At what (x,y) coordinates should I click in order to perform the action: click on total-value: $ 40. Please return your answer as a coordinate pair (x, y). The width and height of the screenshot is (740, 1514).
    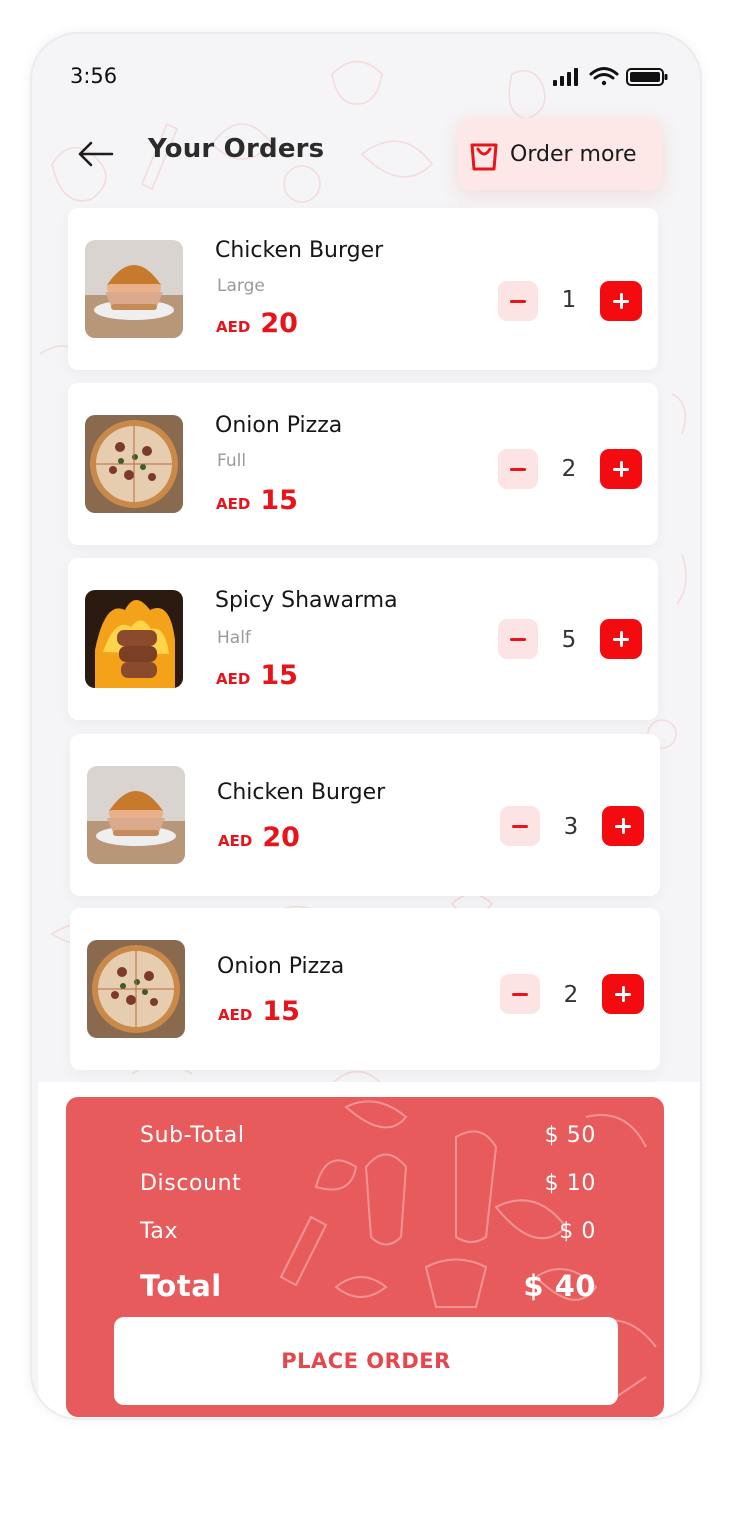
    Looking at the image, I should click on (559, 1286).